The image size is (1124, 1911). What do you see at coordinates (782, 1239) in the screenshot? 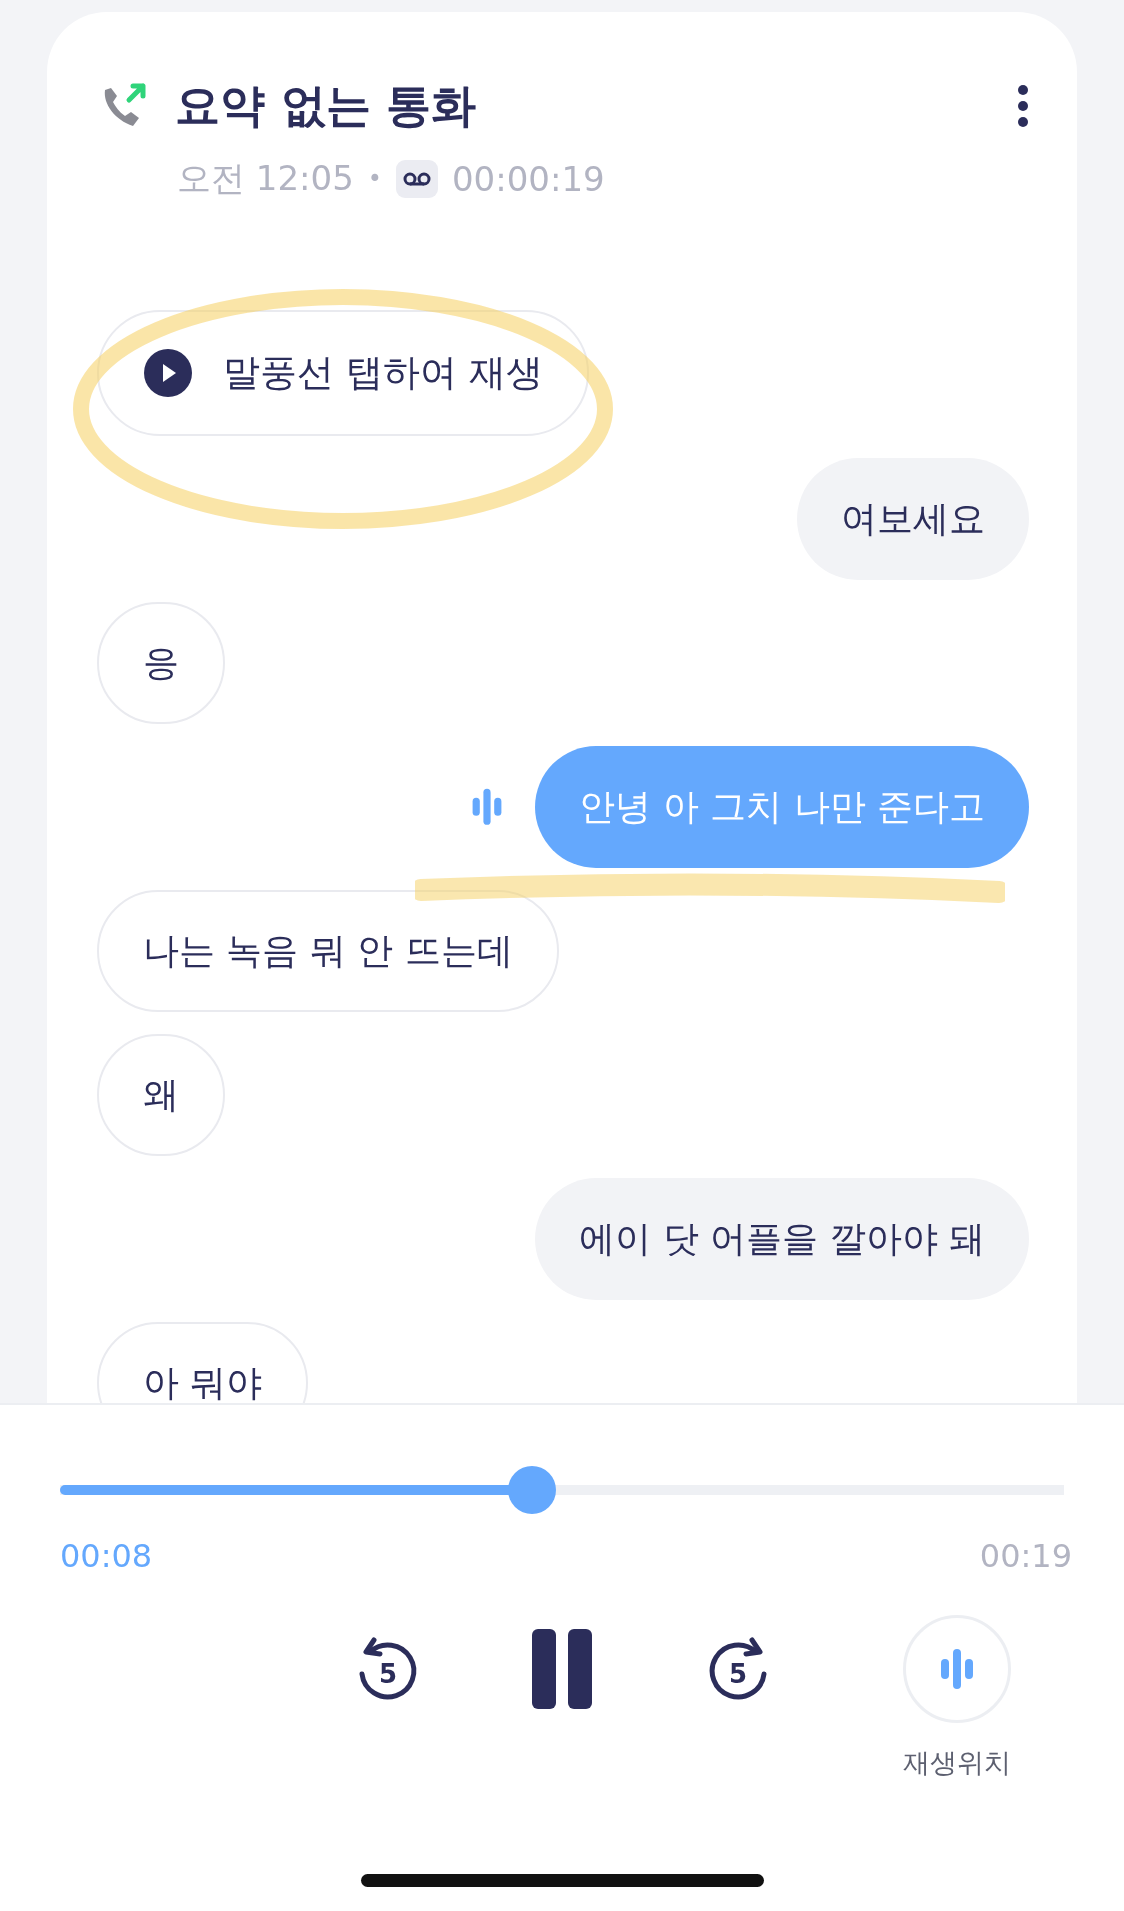
I see `message-bubble: 에이 닷 어플을 깔아야 돼` at bounding box center [782, 1239].